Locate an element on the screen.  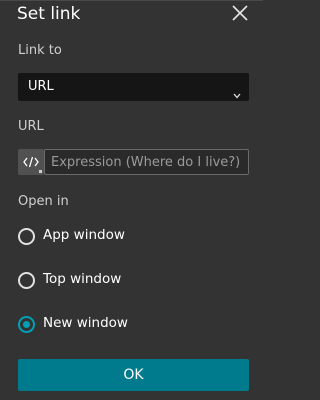
expression-button is located at coordinates (31, 162).